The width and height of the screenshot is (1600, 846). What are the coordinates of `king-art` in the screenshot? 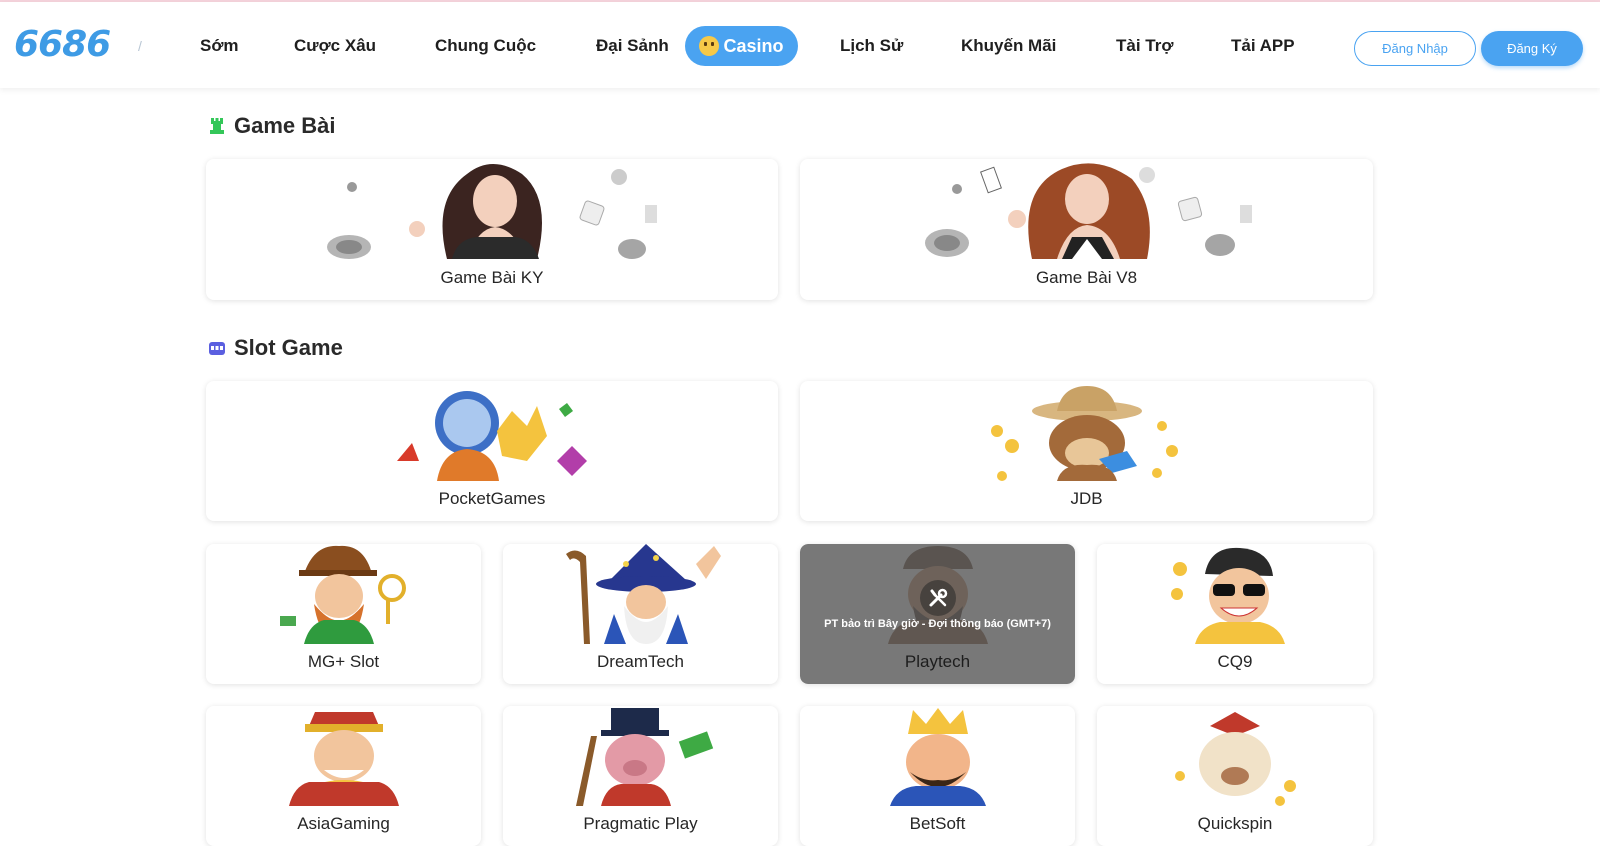 It's located at (937, 757).